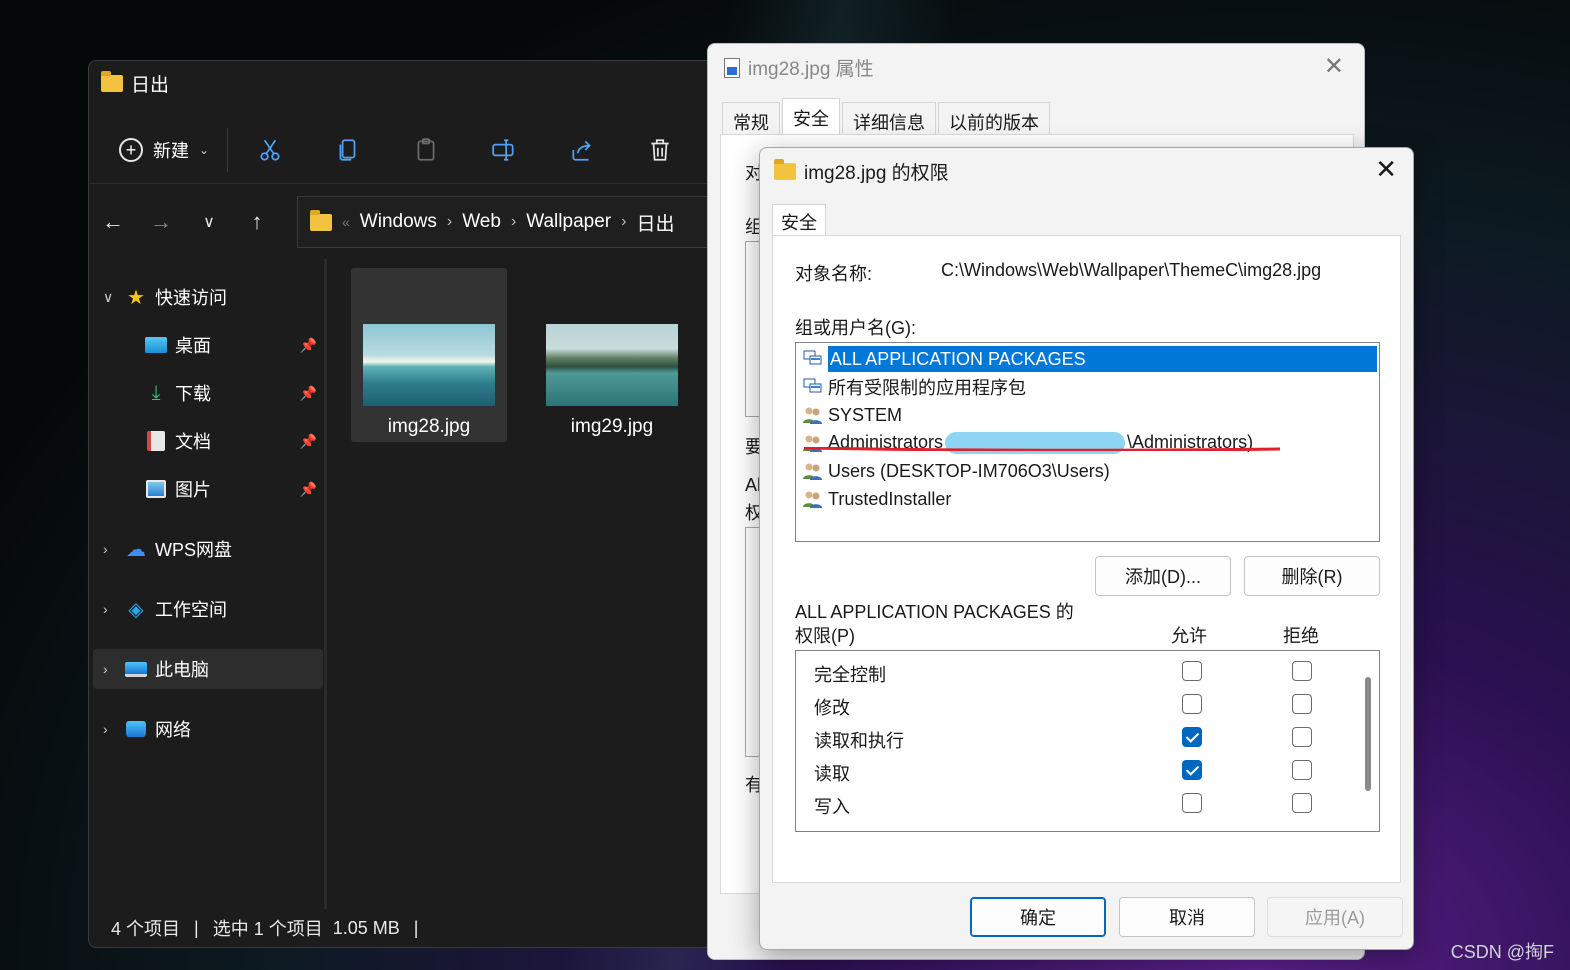 The width and height of the screenshot is (1570, 970). What do you see at coordinates (832, 708) in the screenshot?
I see `permission-name: 修改` at bounding box center [832, 708].